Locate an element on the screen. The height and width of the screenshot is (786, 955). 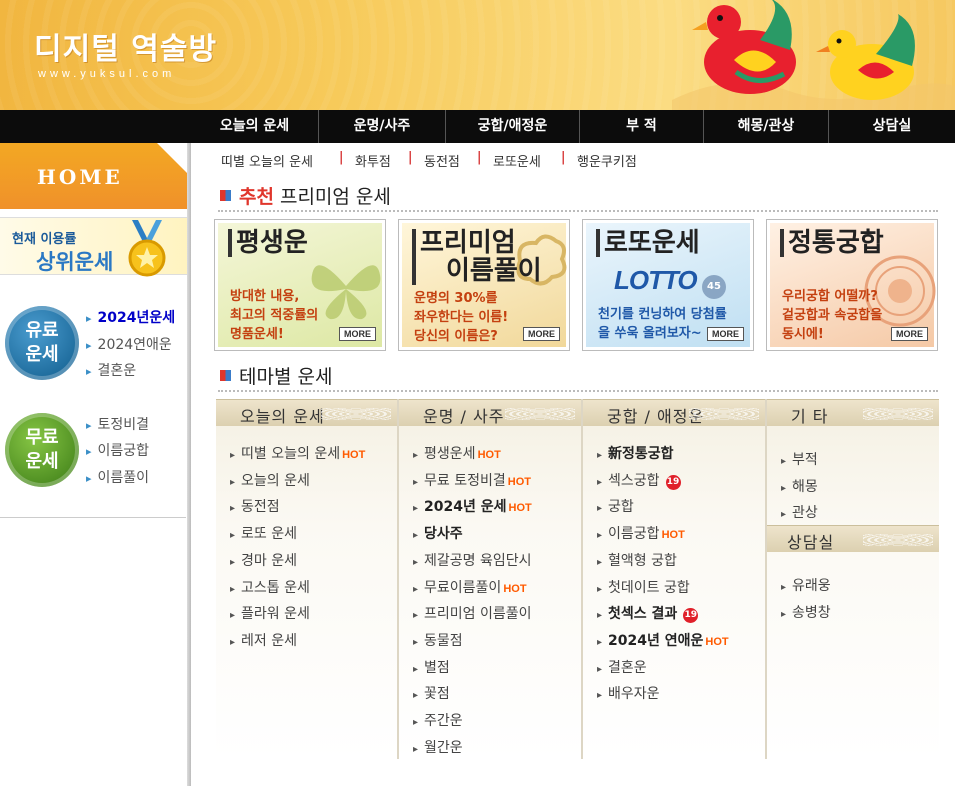
theme-item-link: ▸ 첫섹스 결과 19 is located at coordinates (648, 613).